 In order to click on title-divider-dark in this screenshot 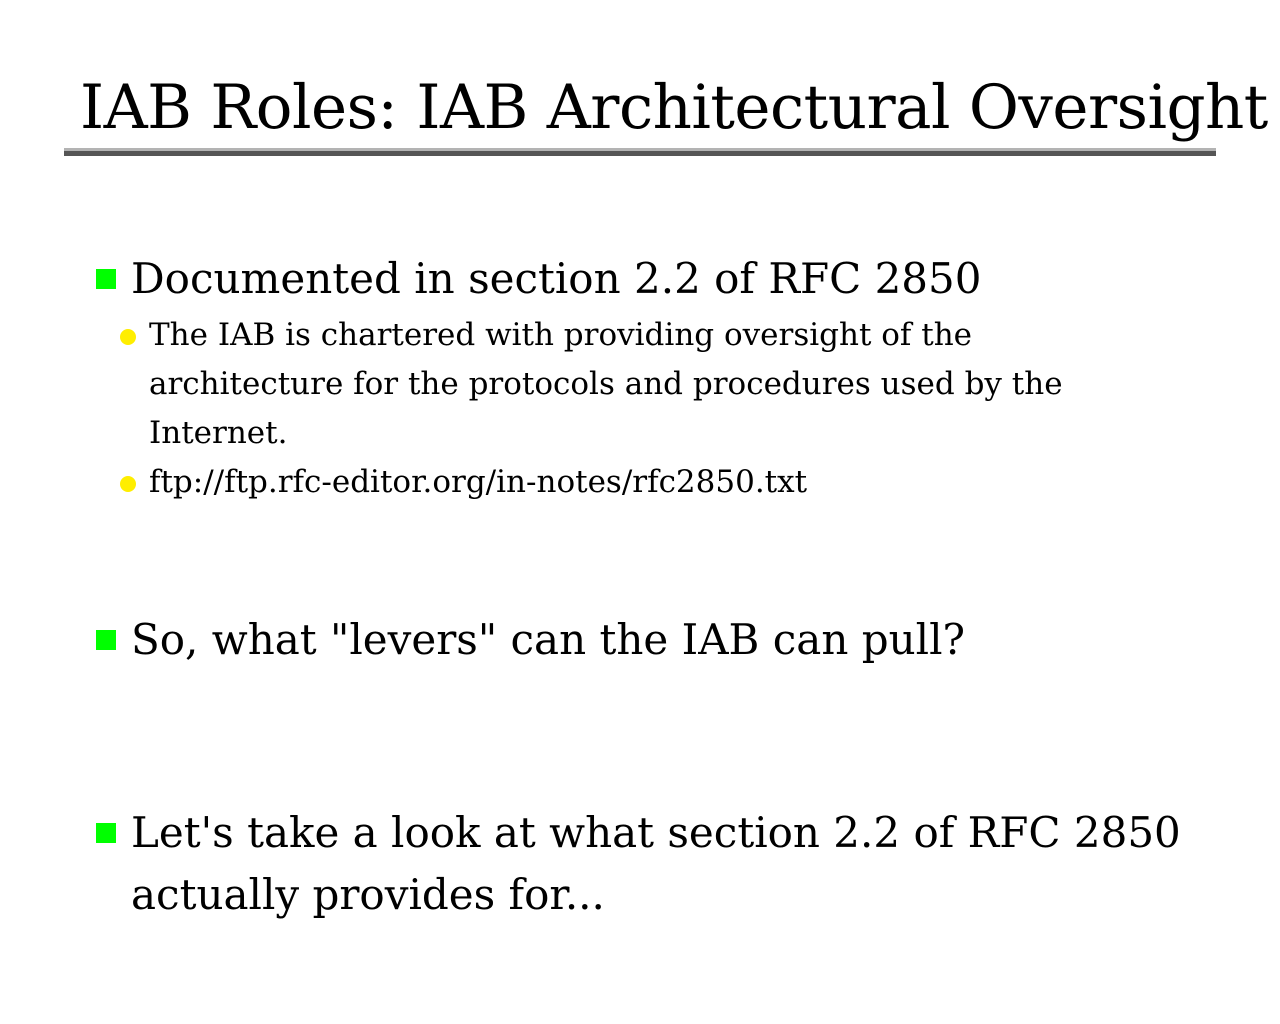, I will do `click(640, 153)`.